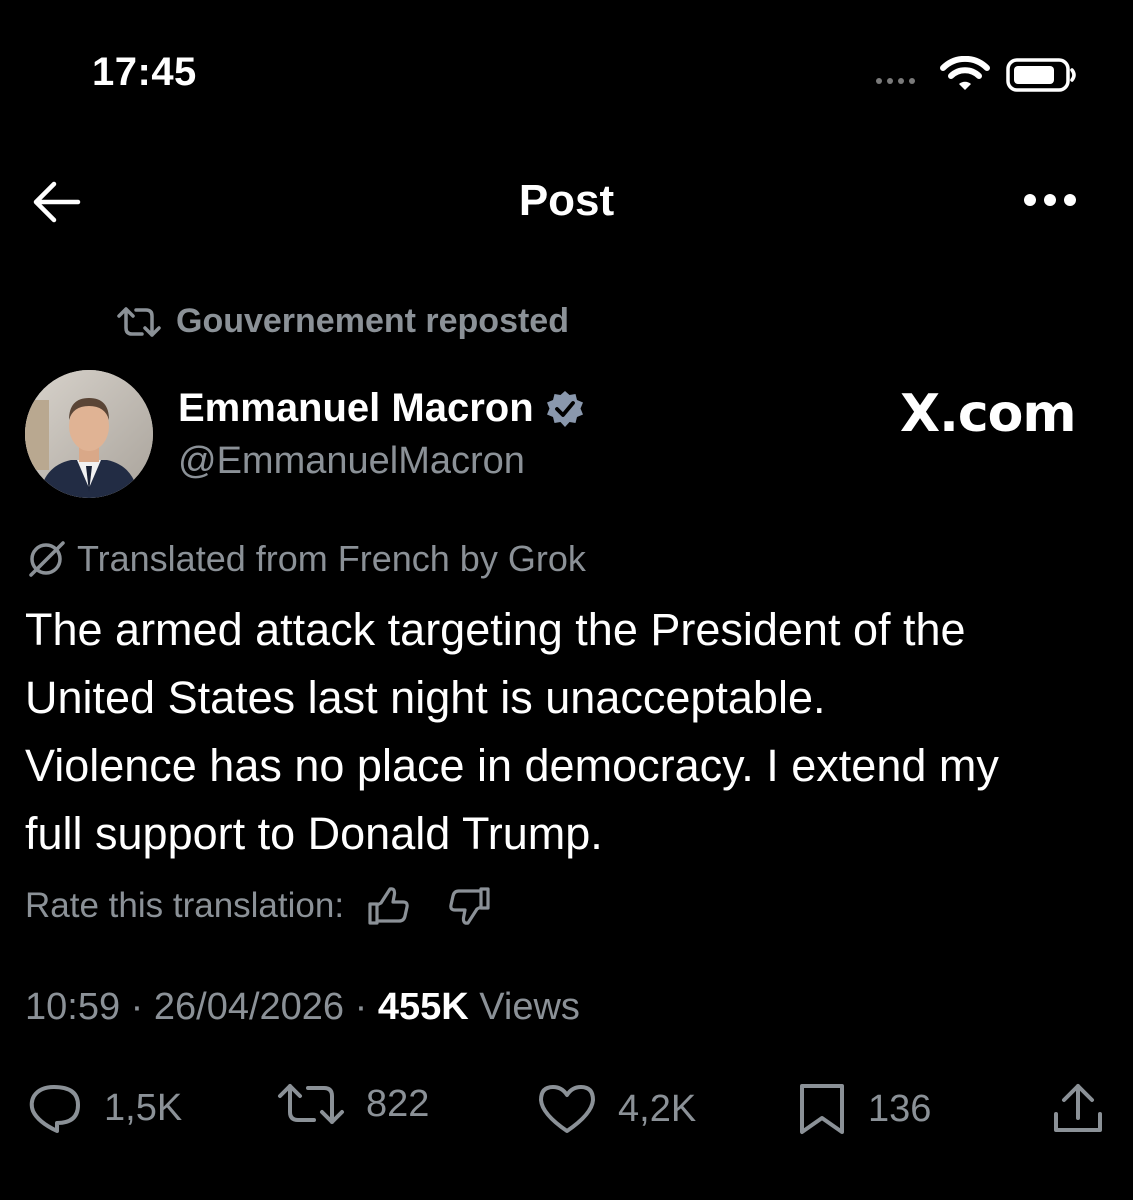  I want to click on share-button, so click(1078, 1109).